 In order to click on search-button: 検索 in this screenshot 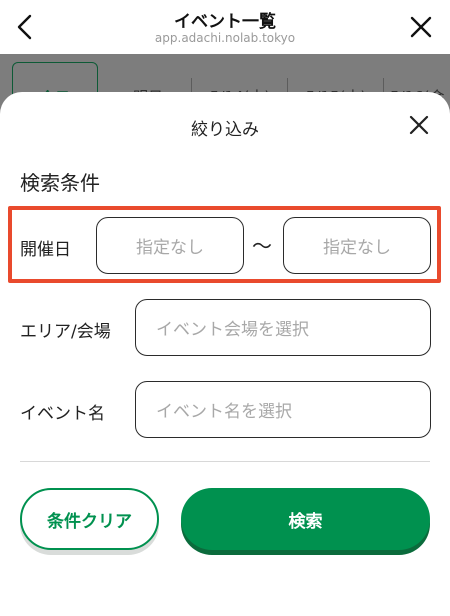, I will do `click(305, 519)`.